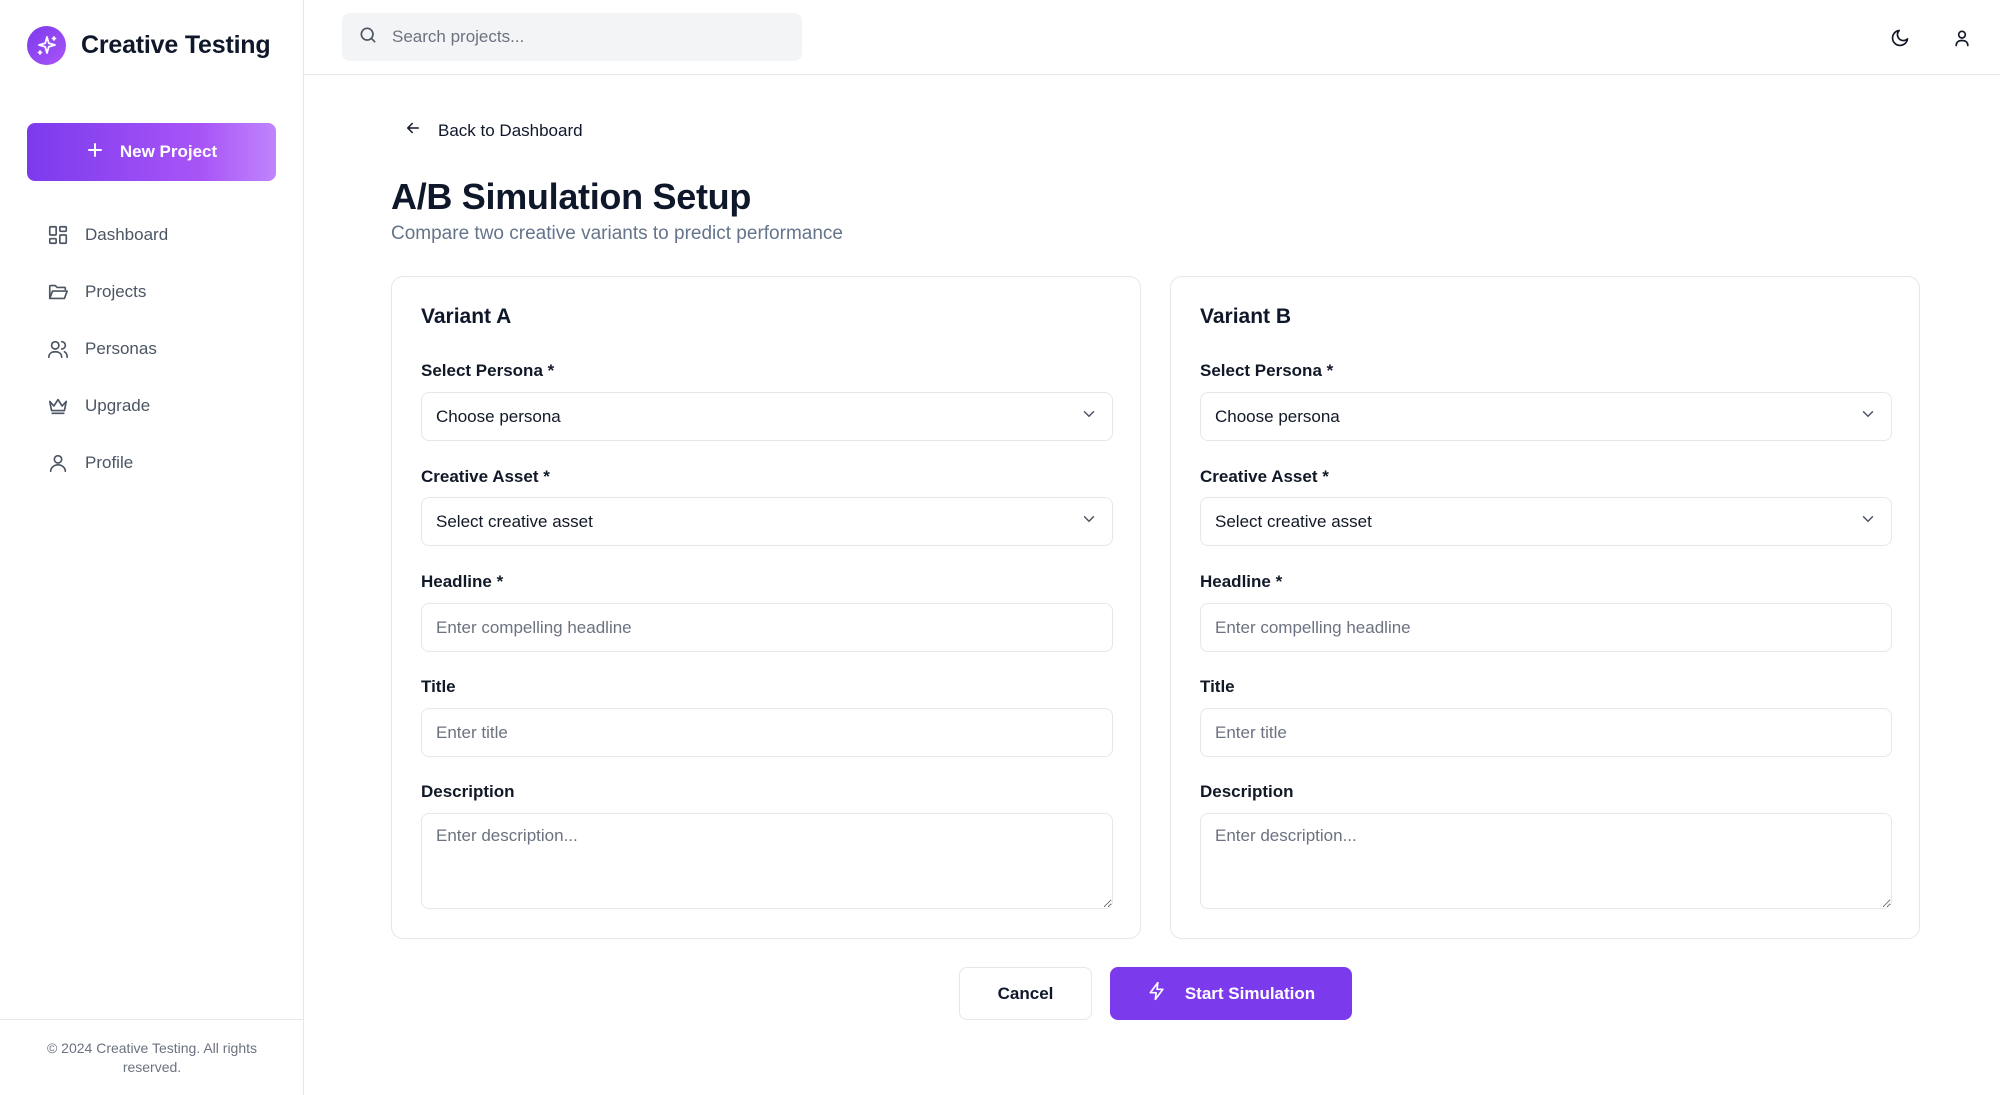 This screenshot has height=1095, width=2000. Describe the element at coordinates (118, 405) in the screenshot. I see `sidebar-item-label: Upgrade` at that location.